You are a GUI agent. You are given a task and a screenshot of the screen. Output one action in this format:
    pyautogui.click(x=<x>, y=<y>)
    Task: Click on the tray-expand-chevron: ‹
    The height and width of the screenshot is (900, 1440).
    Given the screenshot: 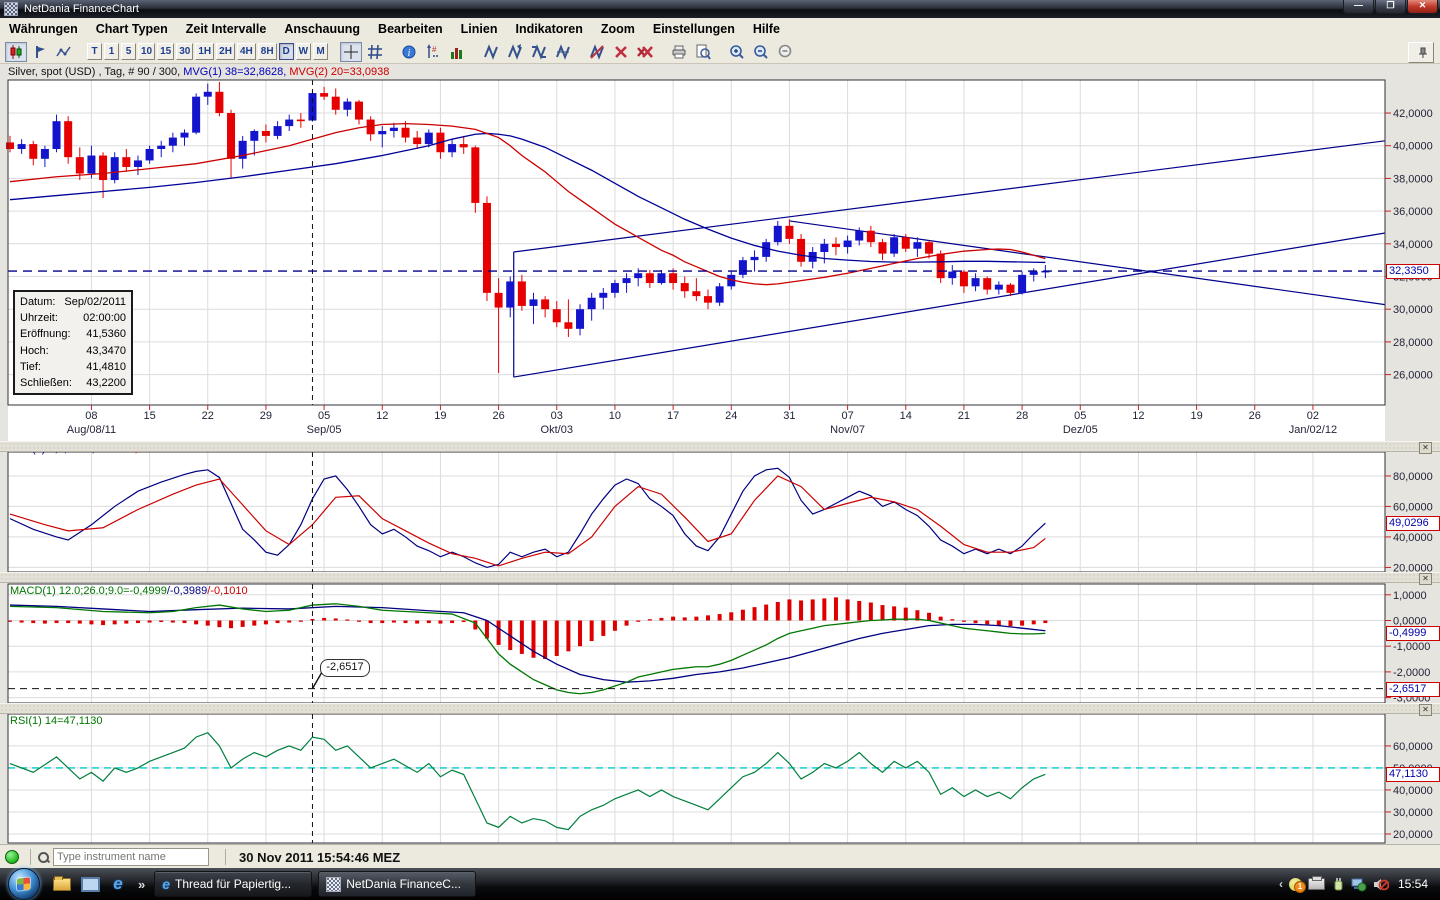 What is the action you would take?
    pyautogui.click(x=1281, y=884)
    